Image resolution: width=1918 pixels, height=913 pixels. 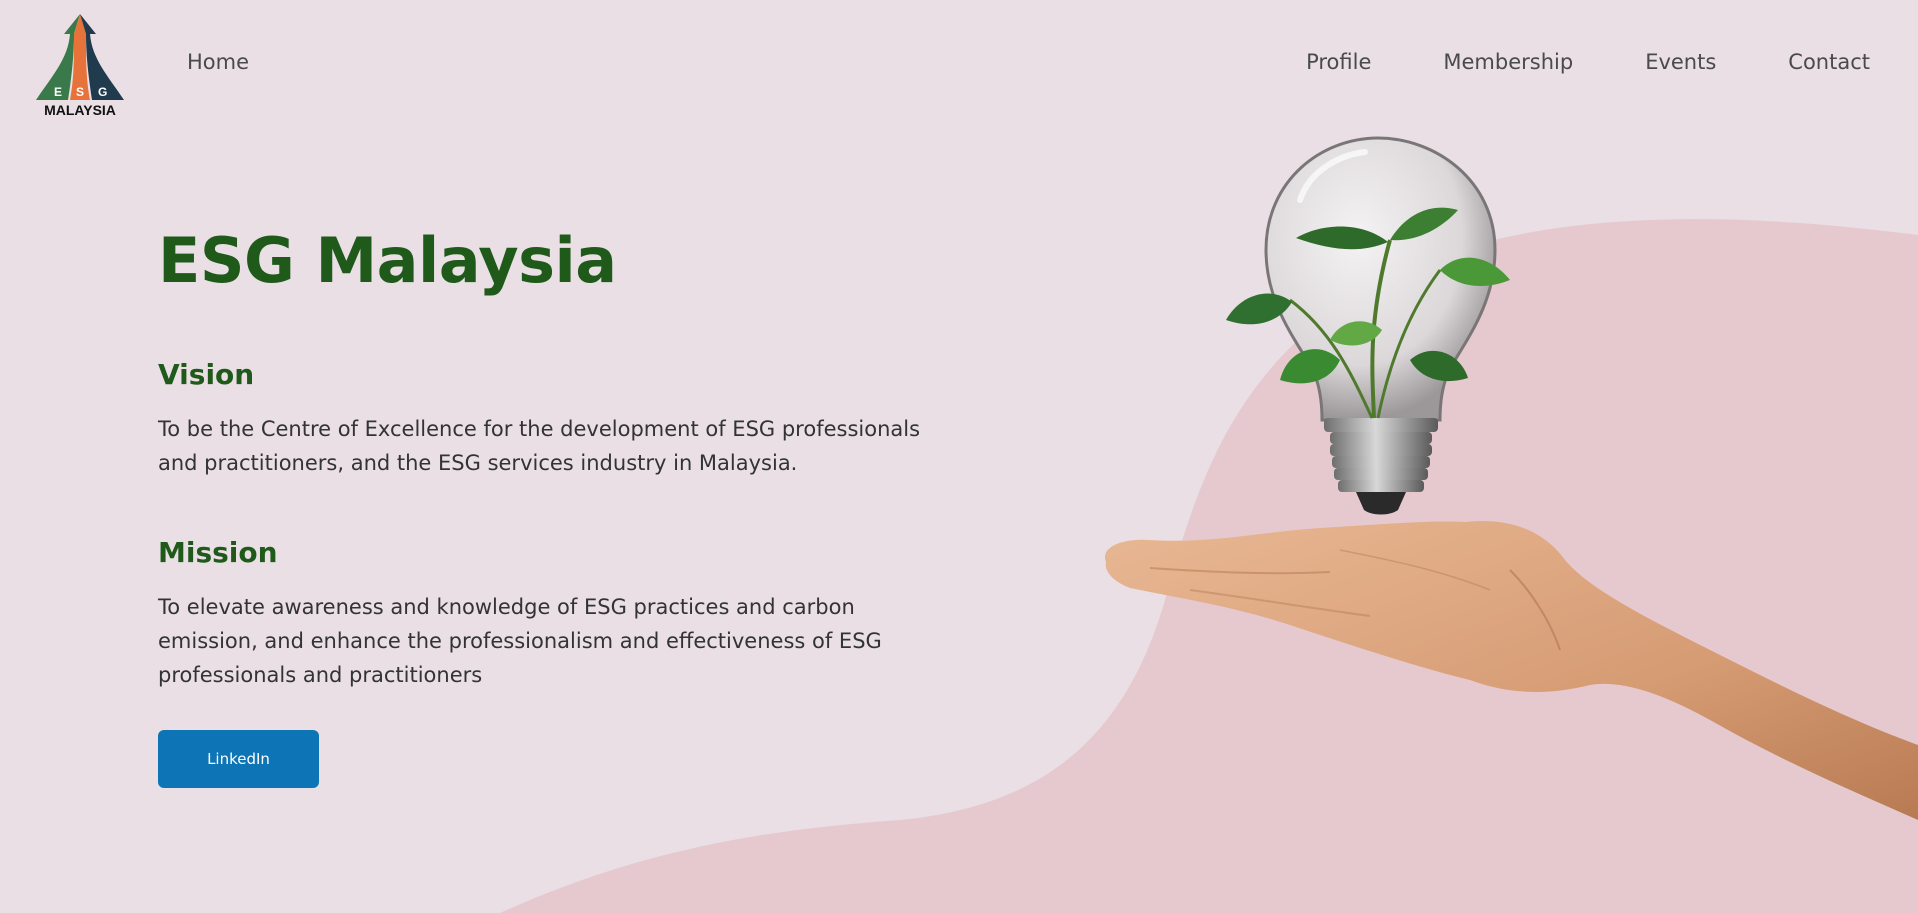 What do you see at coordinates (80, 92) in the screenshot?
I see `logo-letter-s: S` at bounding box center [80, 92].